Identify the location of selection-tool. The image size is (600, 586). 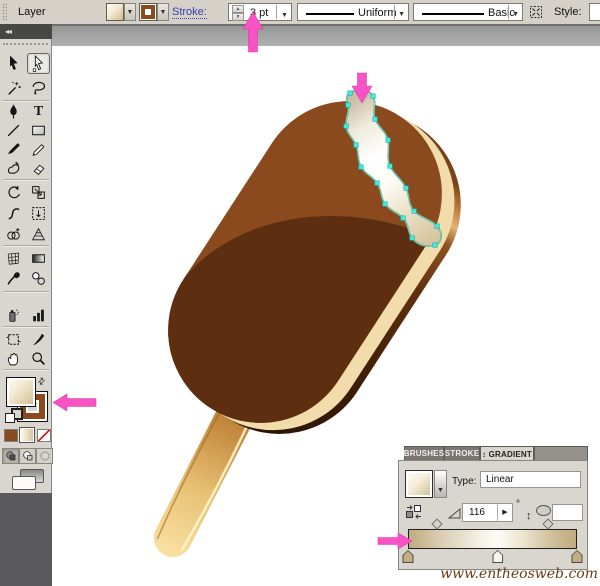
(13, 63).